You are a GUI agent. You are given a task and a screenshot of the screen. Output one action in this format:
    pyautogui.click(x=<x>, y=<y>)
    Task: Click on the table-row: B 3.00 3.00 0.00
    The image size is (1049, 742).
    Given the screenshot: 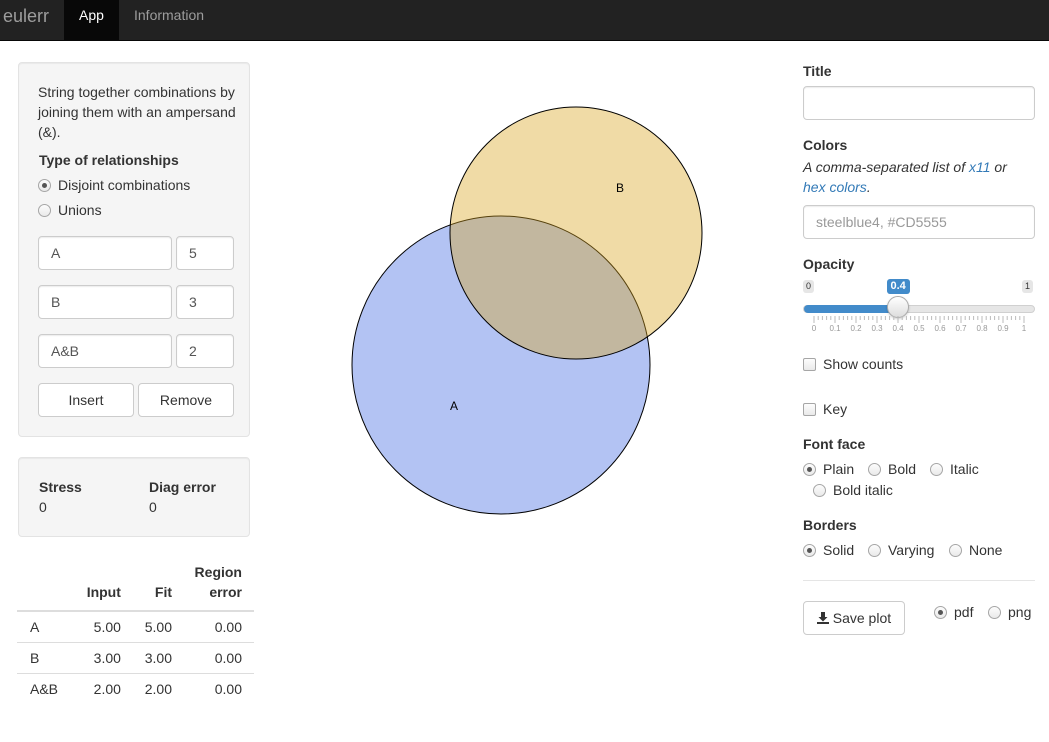 What is the action you would take?
    pyautogui.click(x=135, y=658)
    